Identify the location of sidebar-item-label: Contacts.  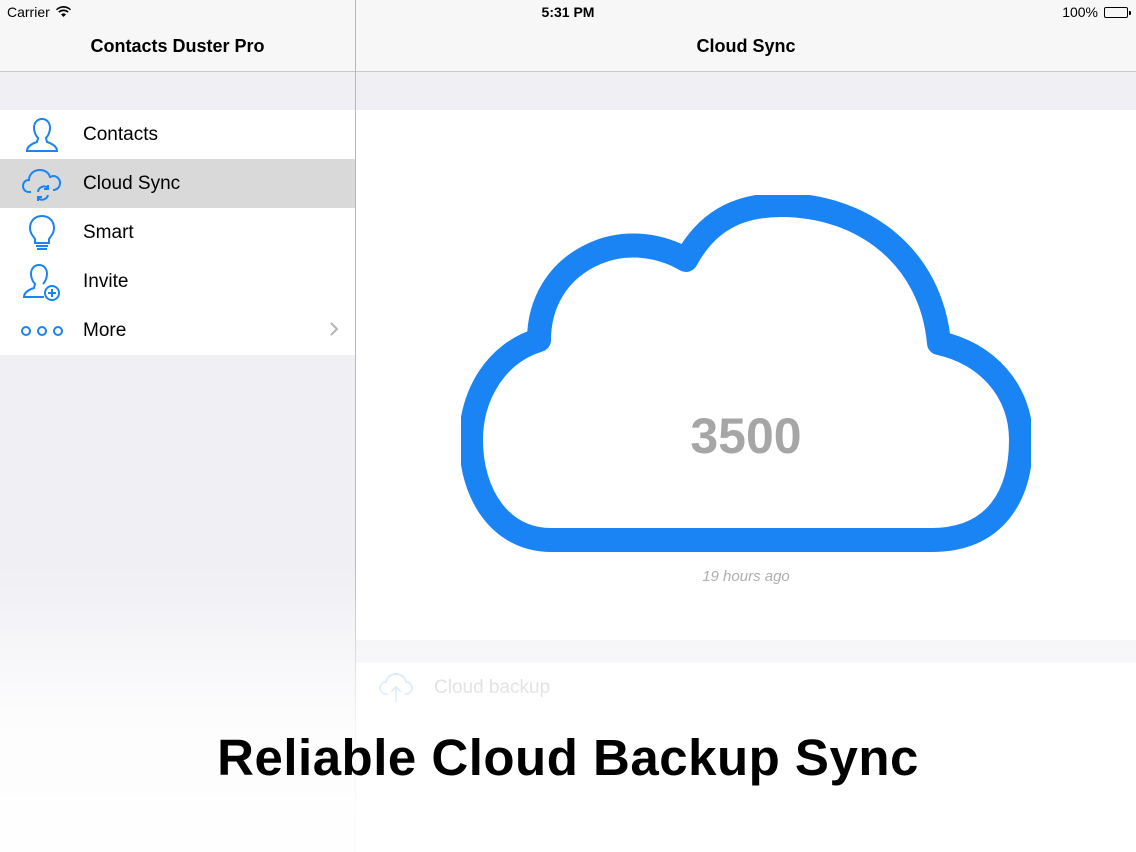
(120, 134).